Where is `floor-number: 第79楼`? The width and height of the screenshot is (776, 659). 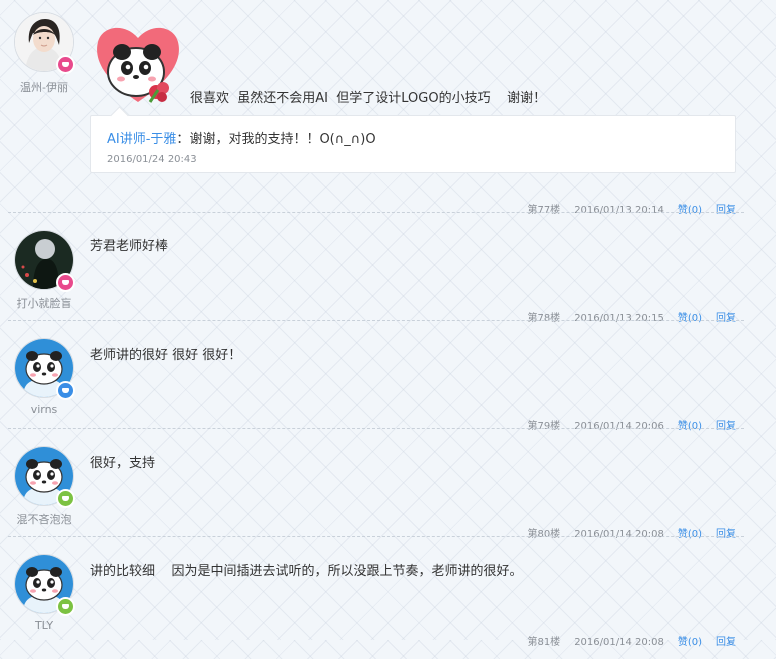 floor-number: 第79楼 is located at coordinates (544, 426).